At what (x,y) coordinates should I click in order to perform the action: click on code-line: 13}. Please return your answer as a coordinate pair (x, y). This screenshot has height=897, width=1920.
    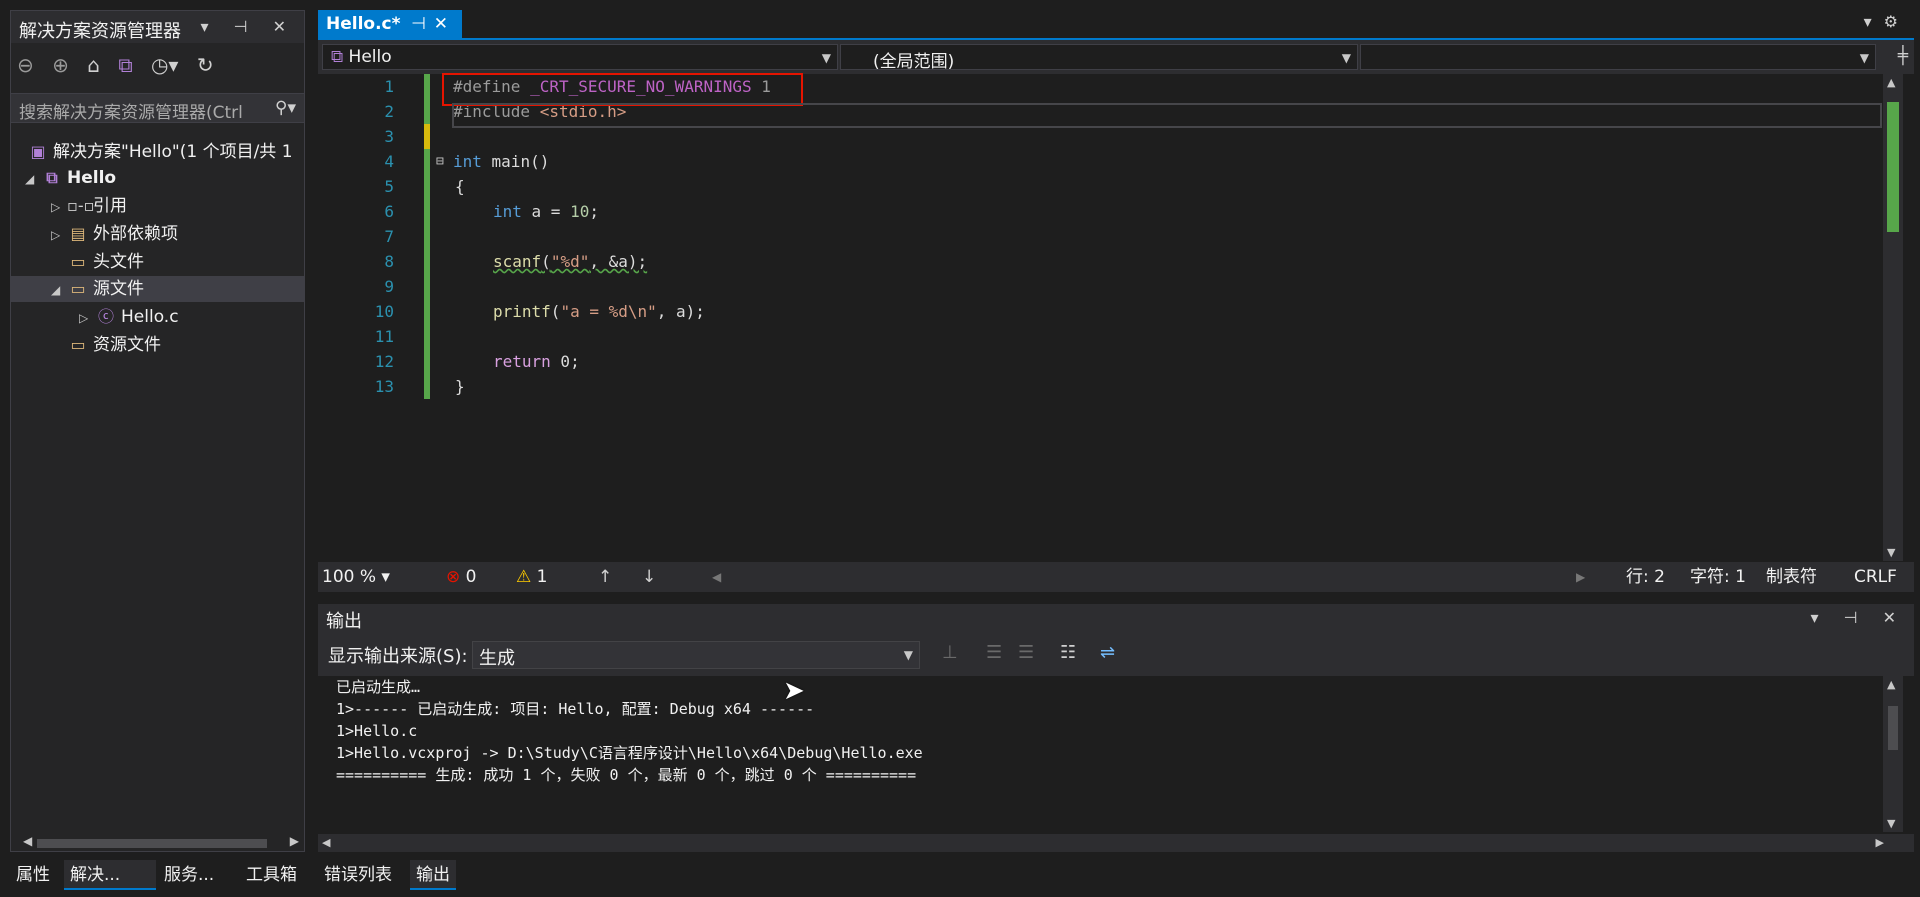
    Looking at the image, I should click on (1100, 386).